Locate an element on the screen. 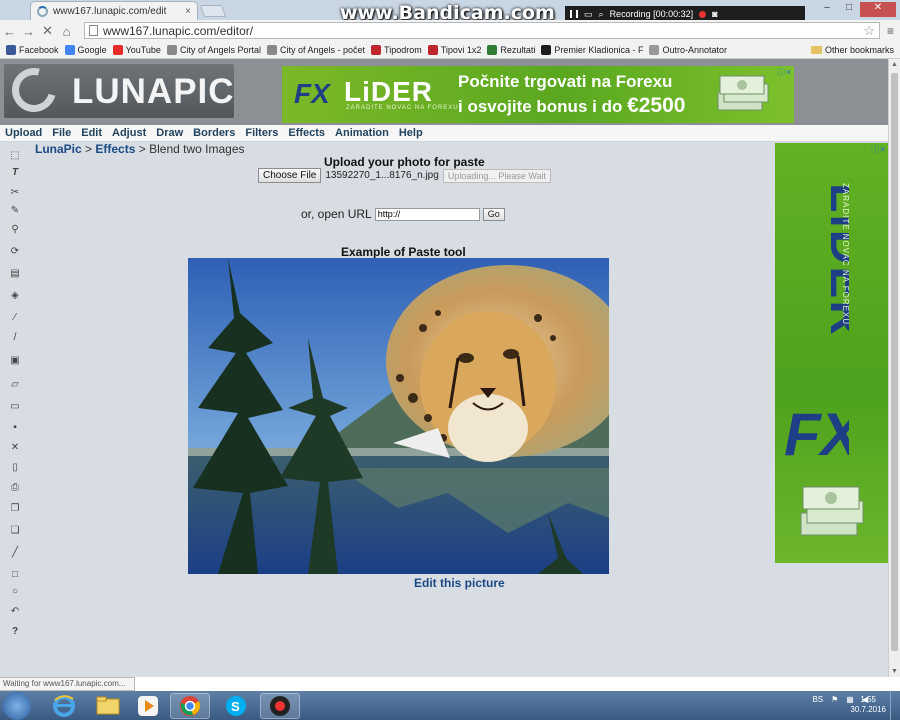  bookmark-item: Tipodrom is located at coordinates (396, 50).